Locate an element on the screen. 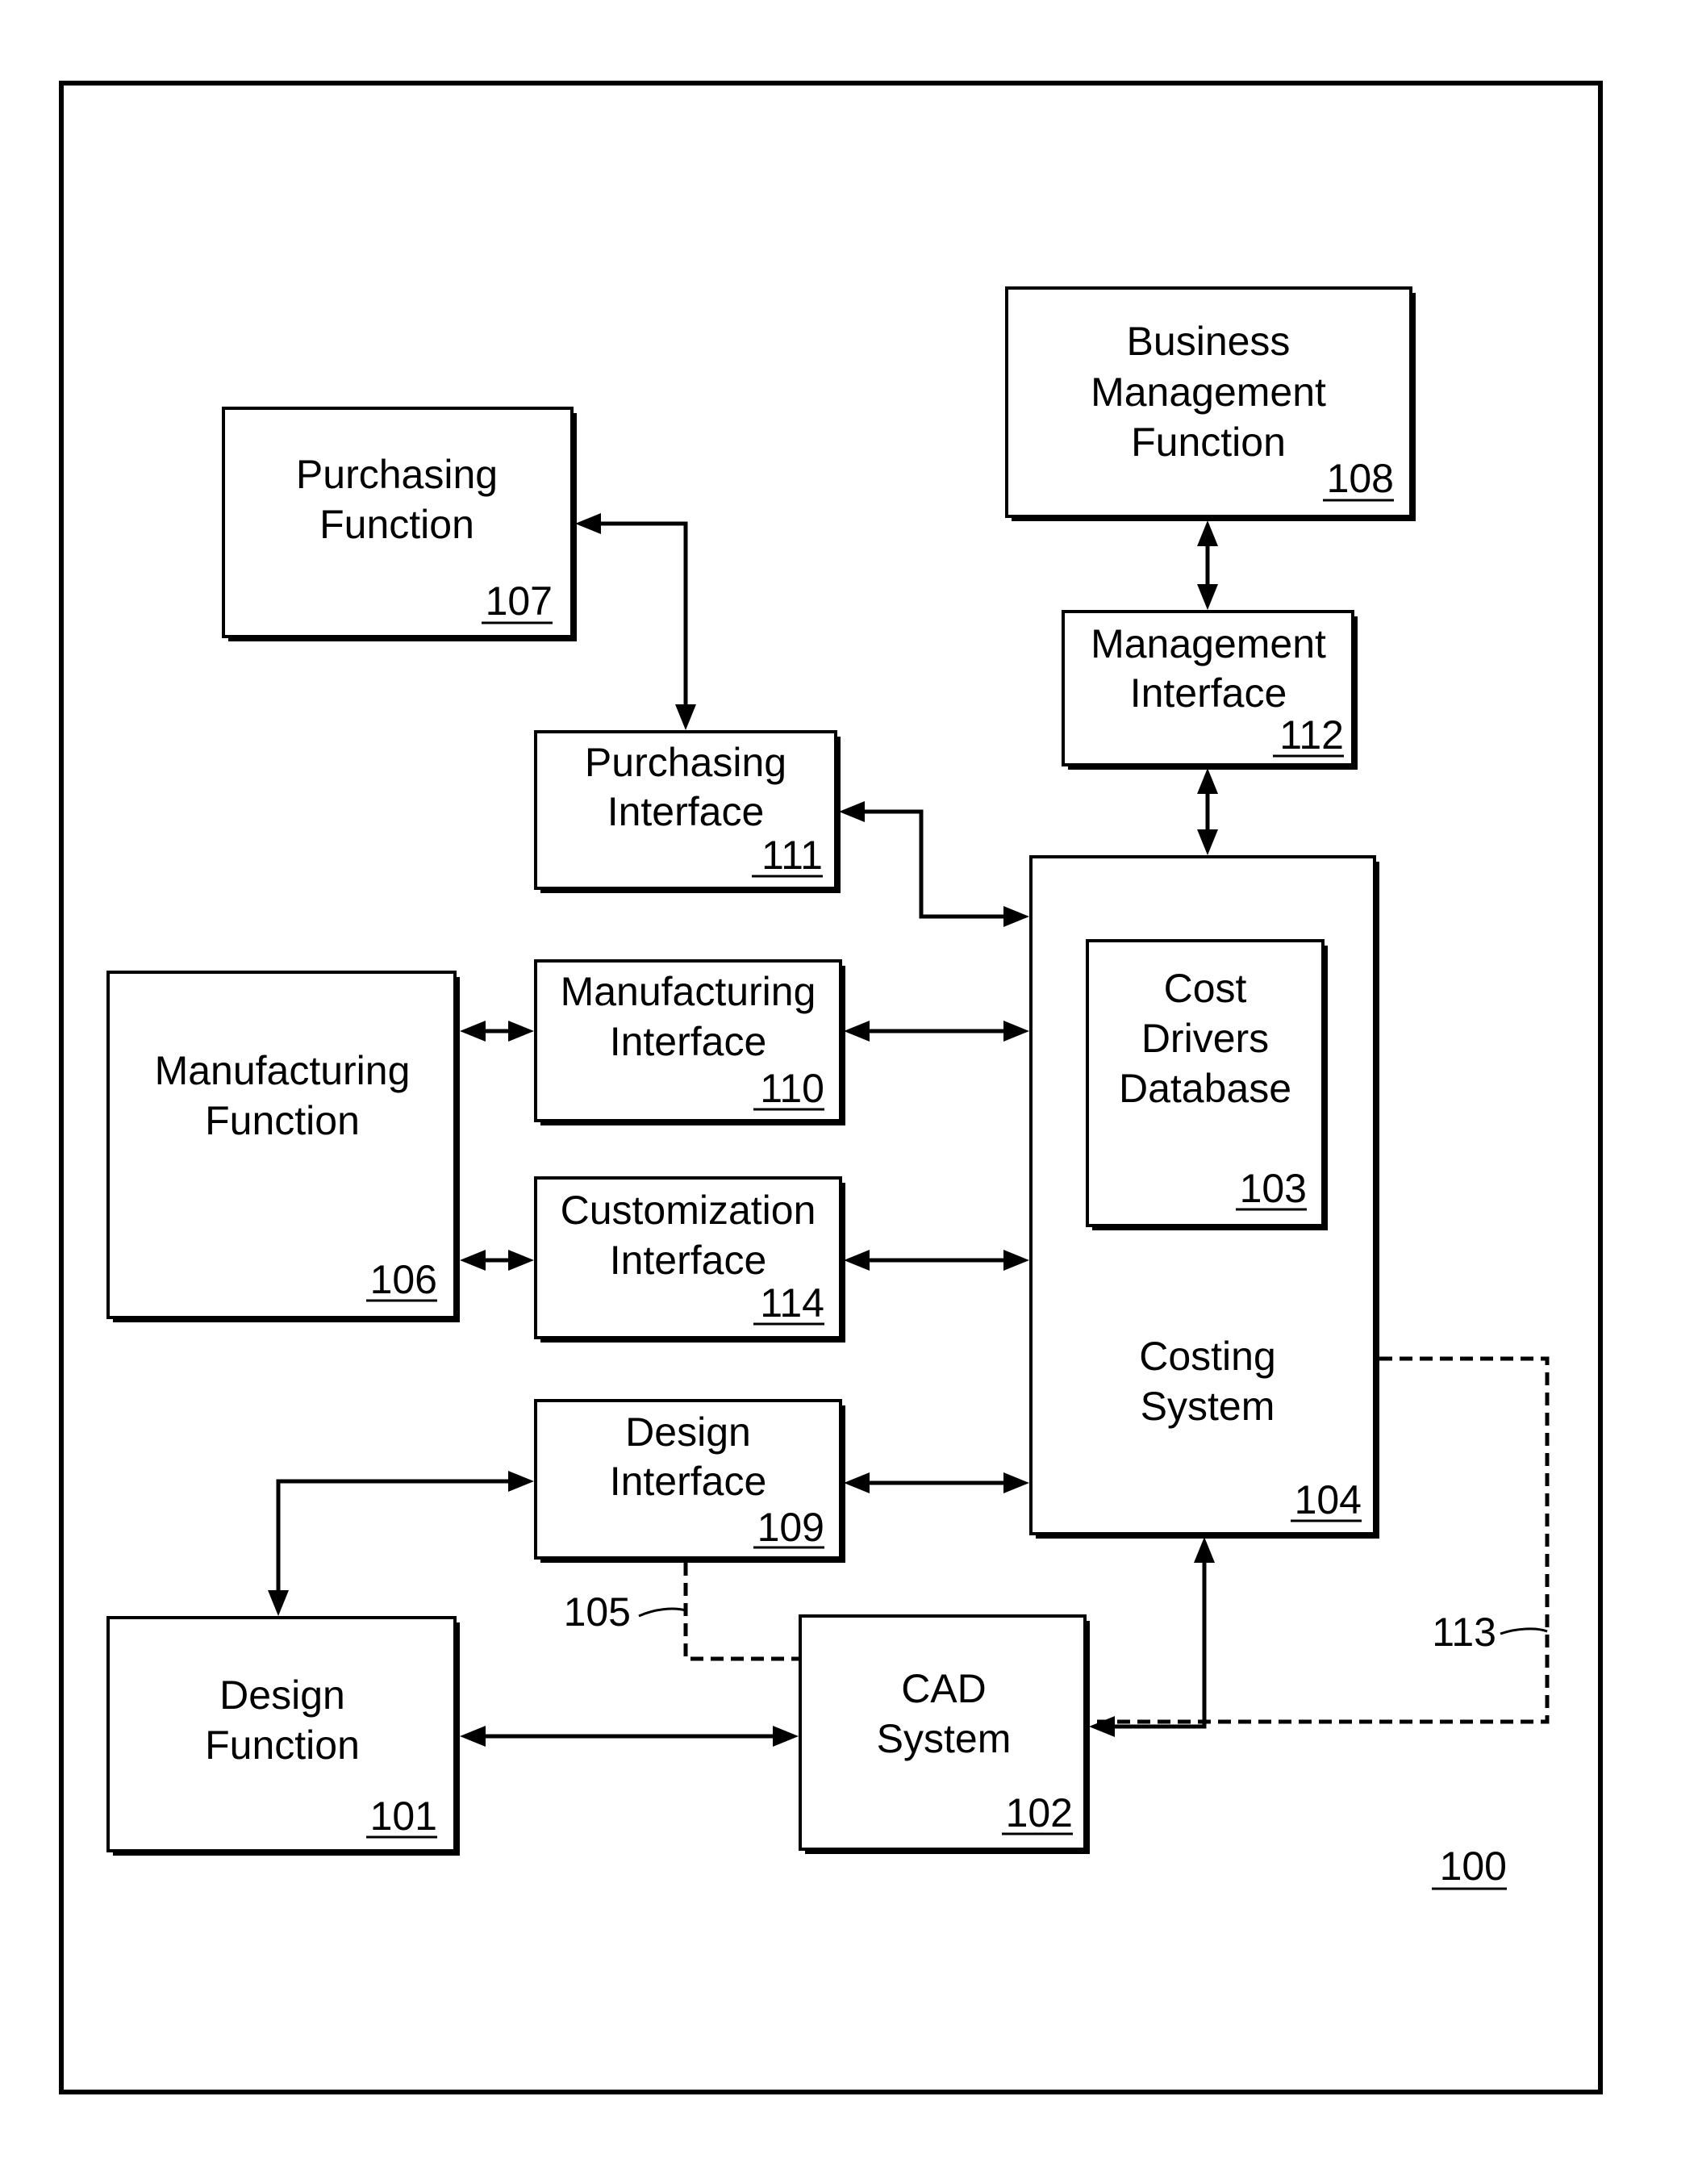 This screenshot has width=1698, height=2184. block-ref-number: 111 is located at coordinates (792, 856).